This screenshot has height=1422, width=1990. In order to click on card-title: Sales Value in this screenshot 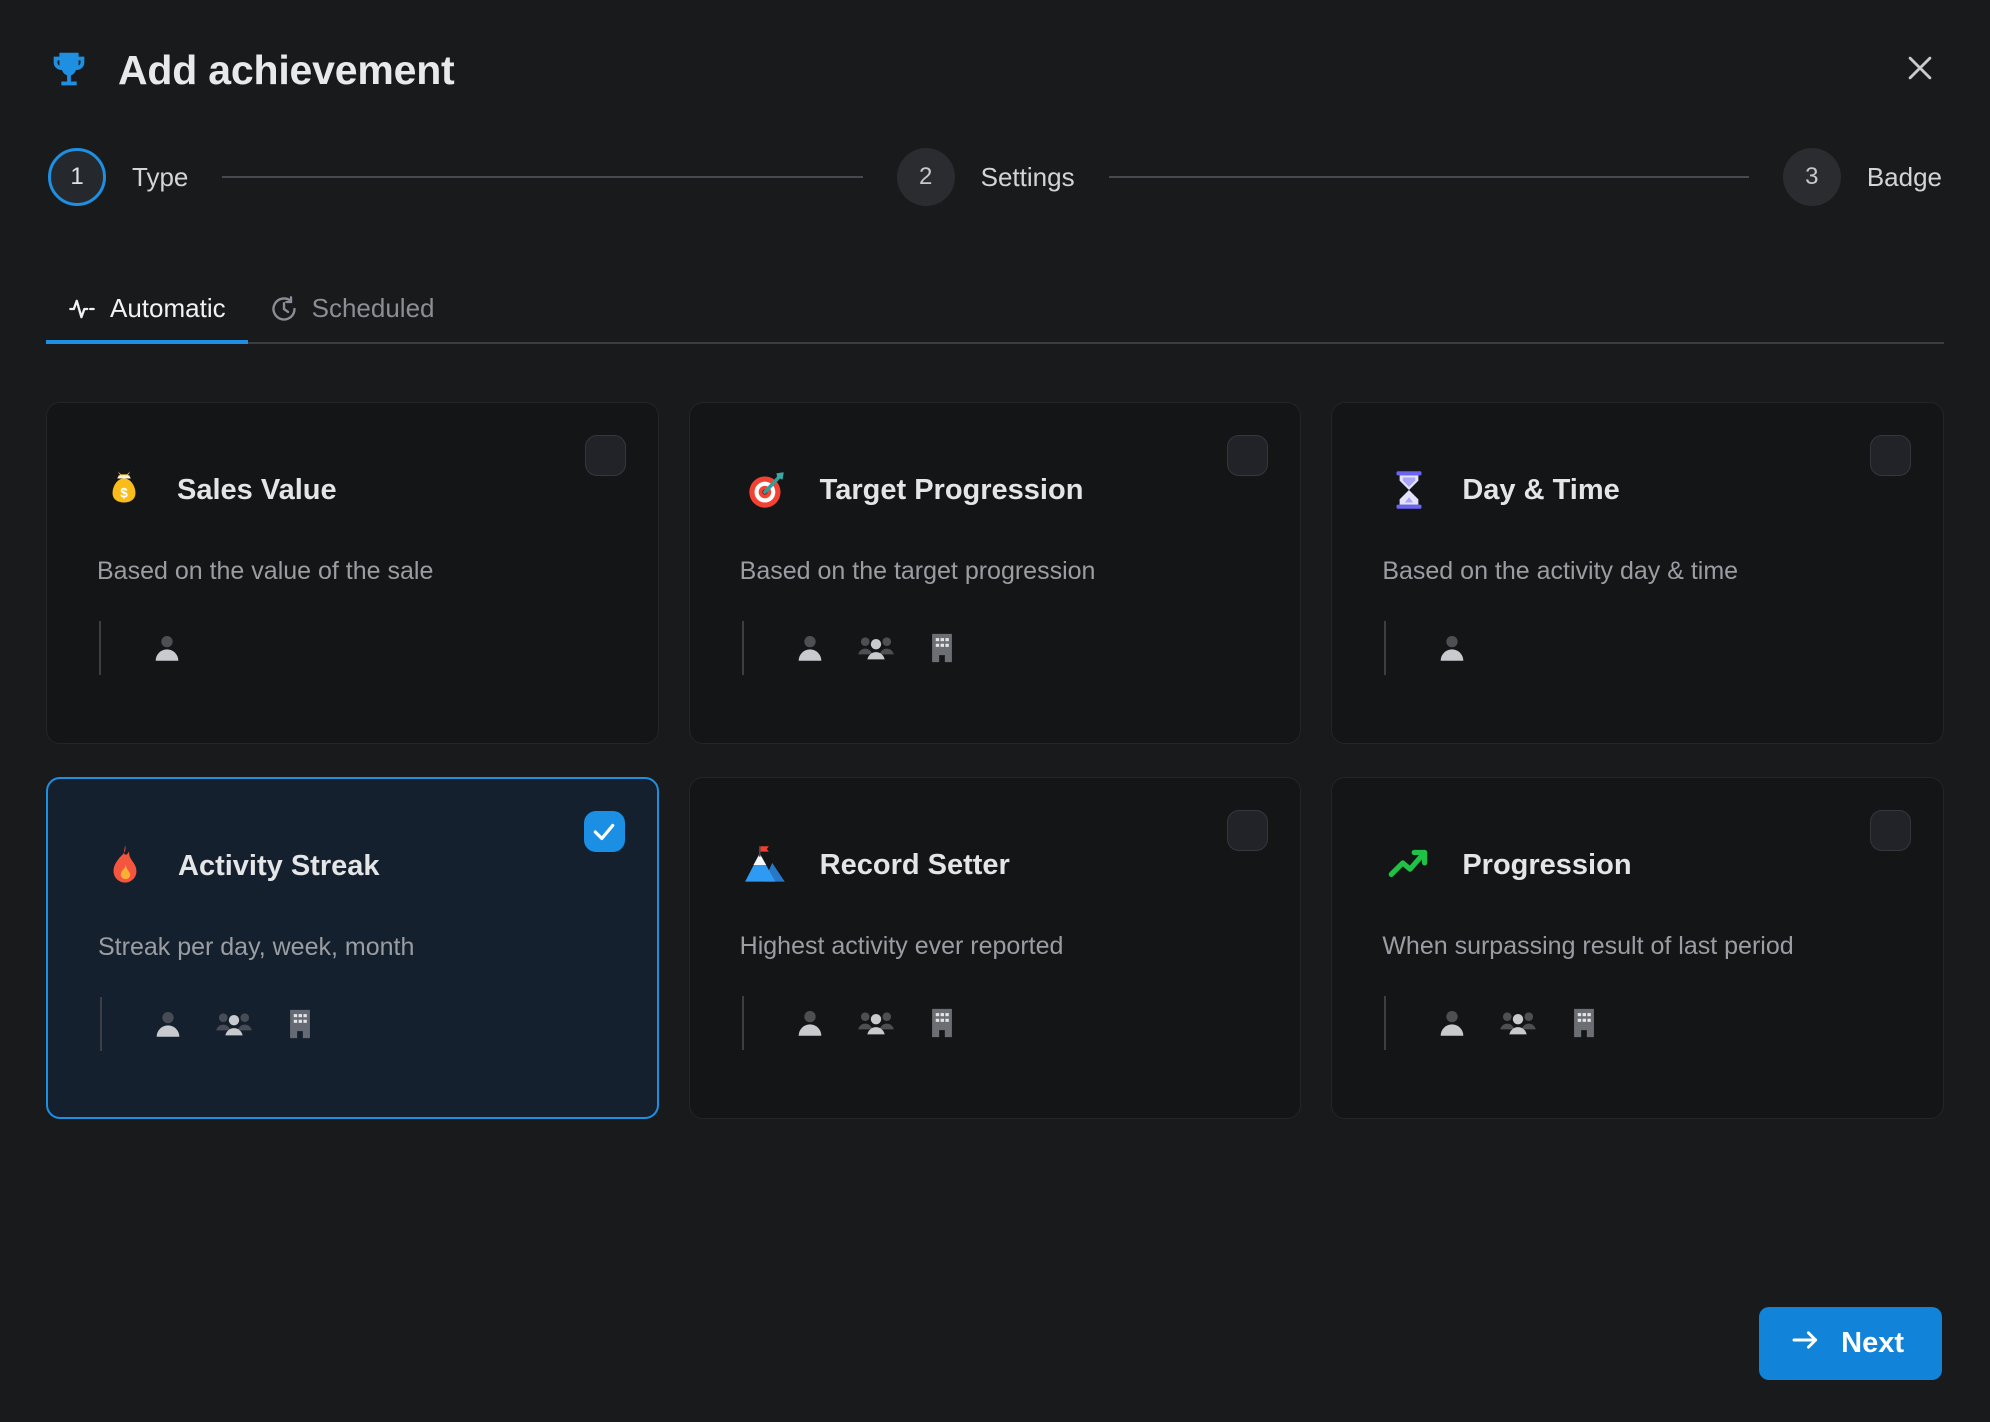, I will do `click(257, 489)`.